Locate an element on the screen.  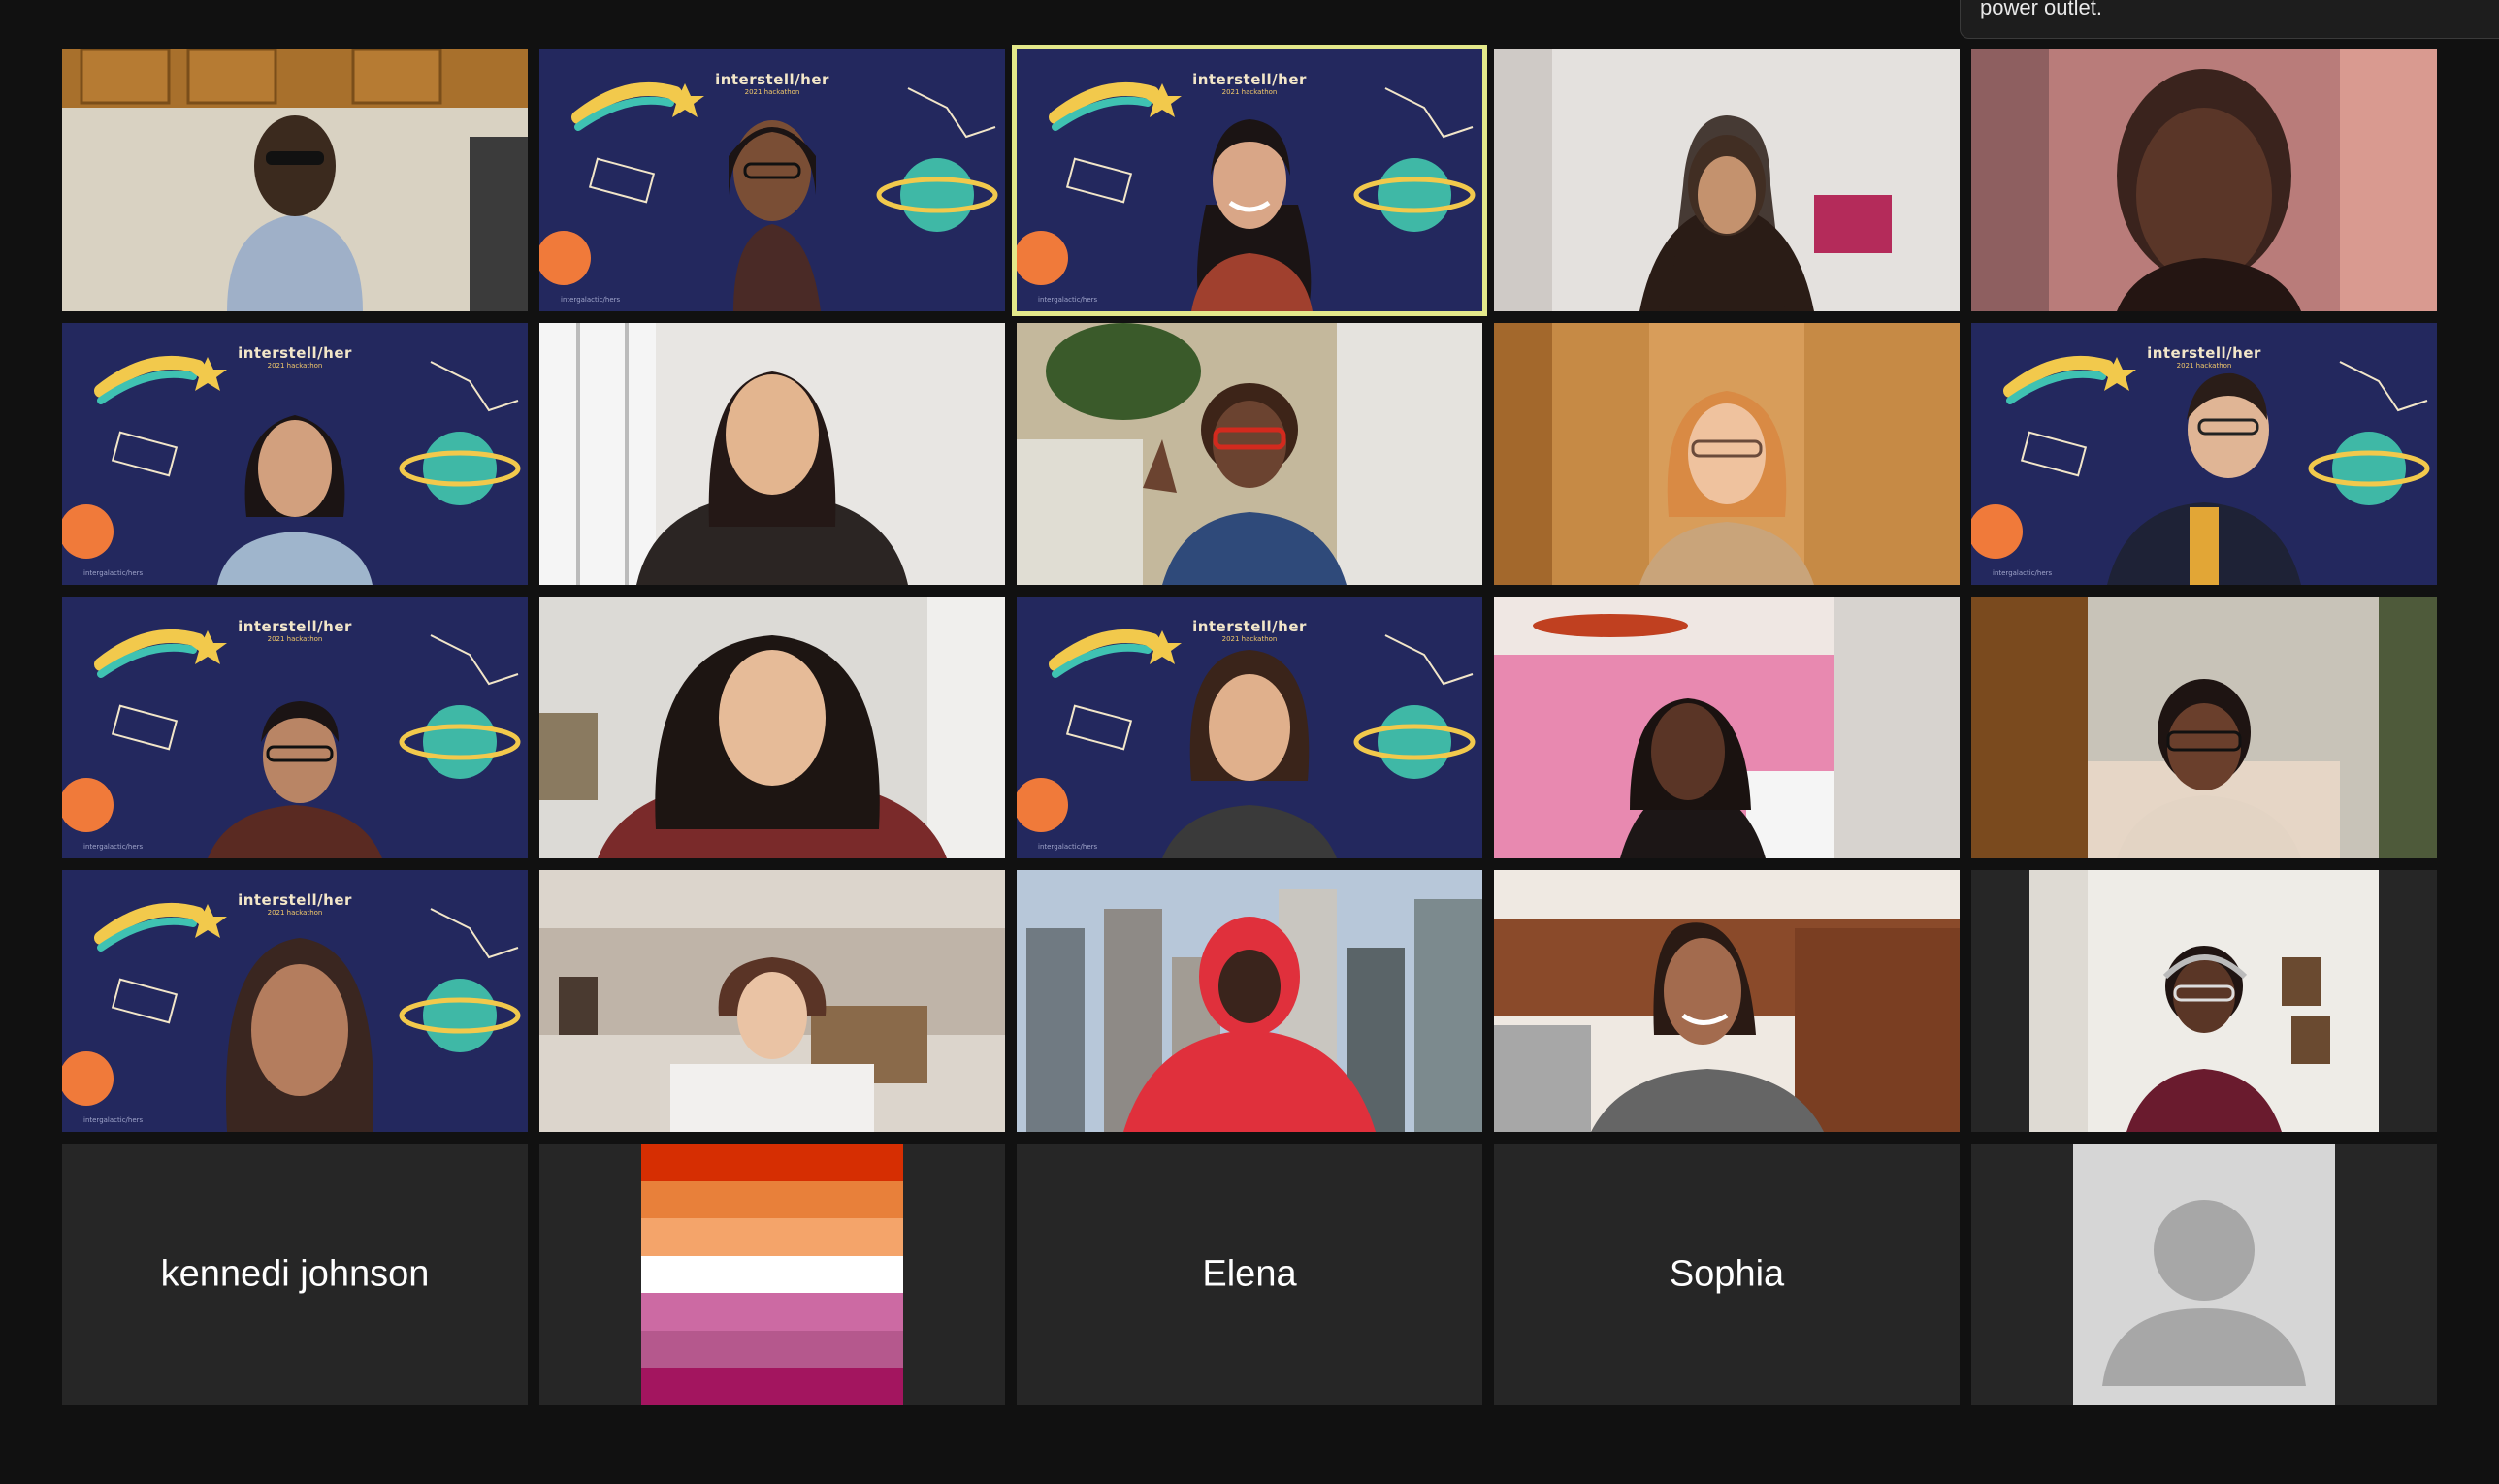
tooltip-text: power outlet. is located at coordinates (2041, 9).